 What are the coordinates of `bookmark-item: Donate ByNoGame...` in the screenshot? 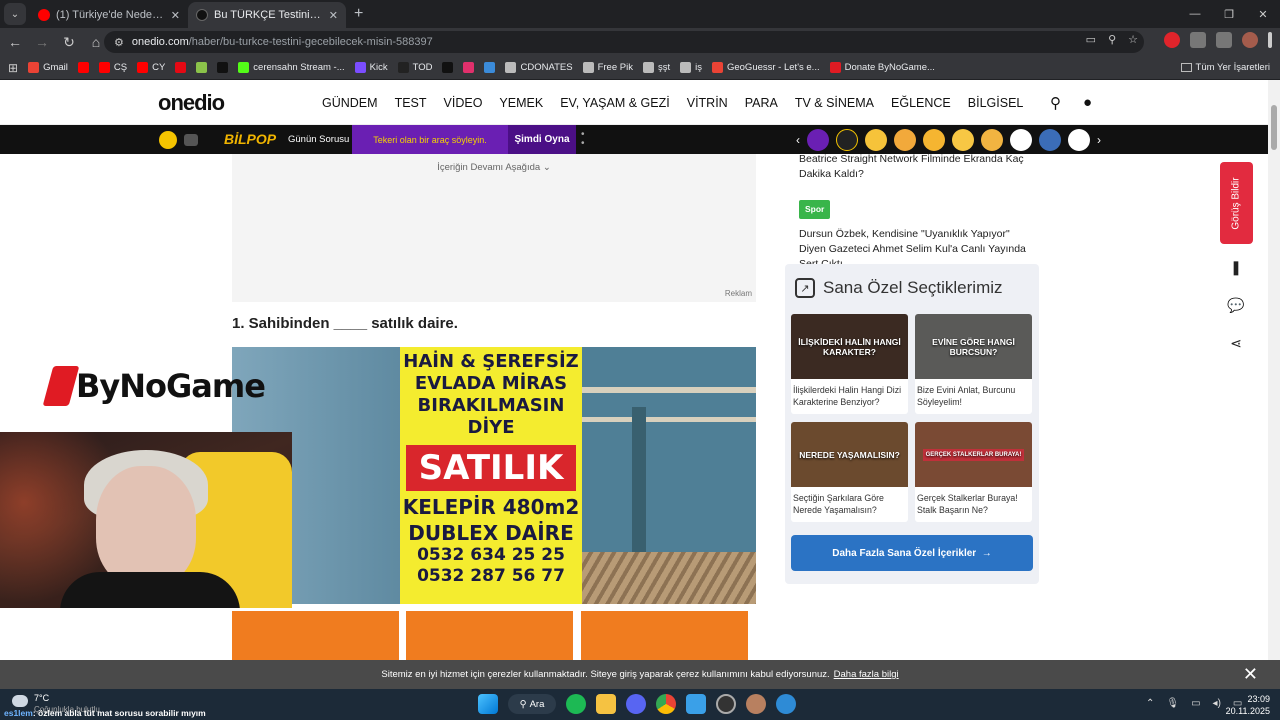 It's located at (882, 67).